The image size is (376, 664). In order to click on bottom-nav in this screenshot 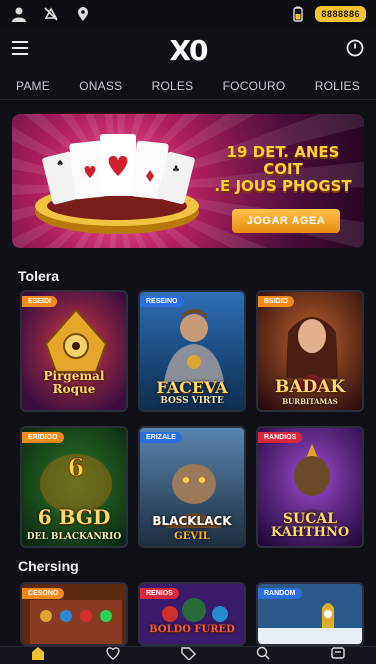, I will do `click(188, 655)`.